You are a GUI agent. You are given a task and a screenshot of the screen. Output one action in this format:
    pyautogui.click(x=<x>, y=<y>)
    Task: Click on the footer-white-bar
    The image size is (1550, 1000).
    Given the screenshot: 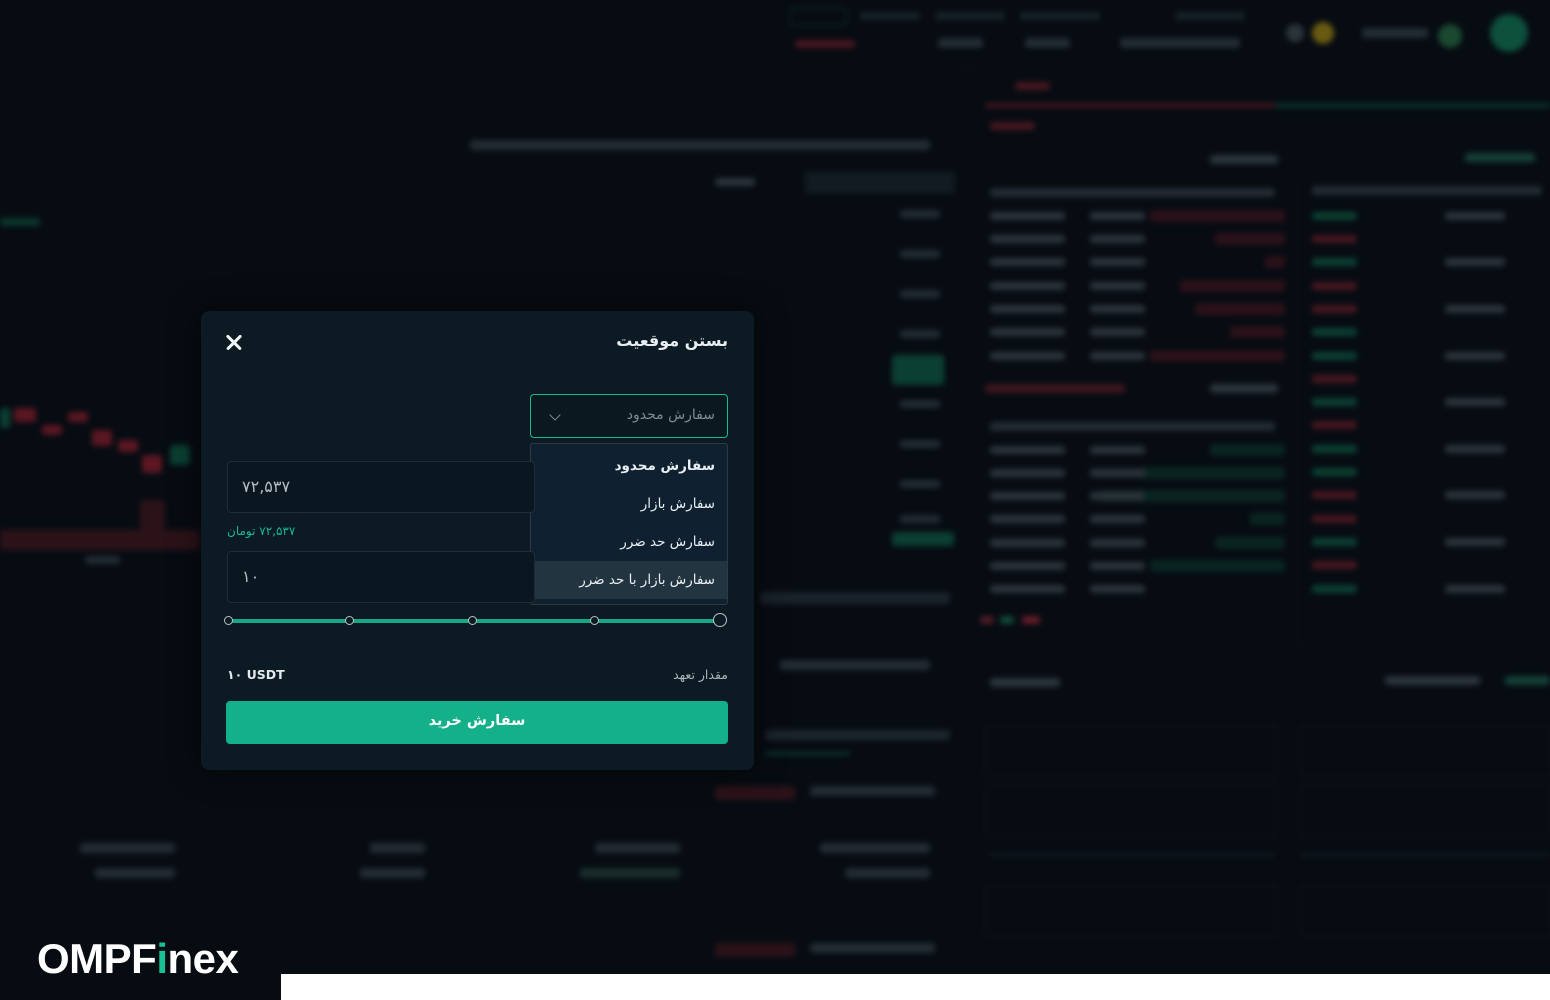 What is the action you would take?
    pyautogui.click(x=915, y=987)
    